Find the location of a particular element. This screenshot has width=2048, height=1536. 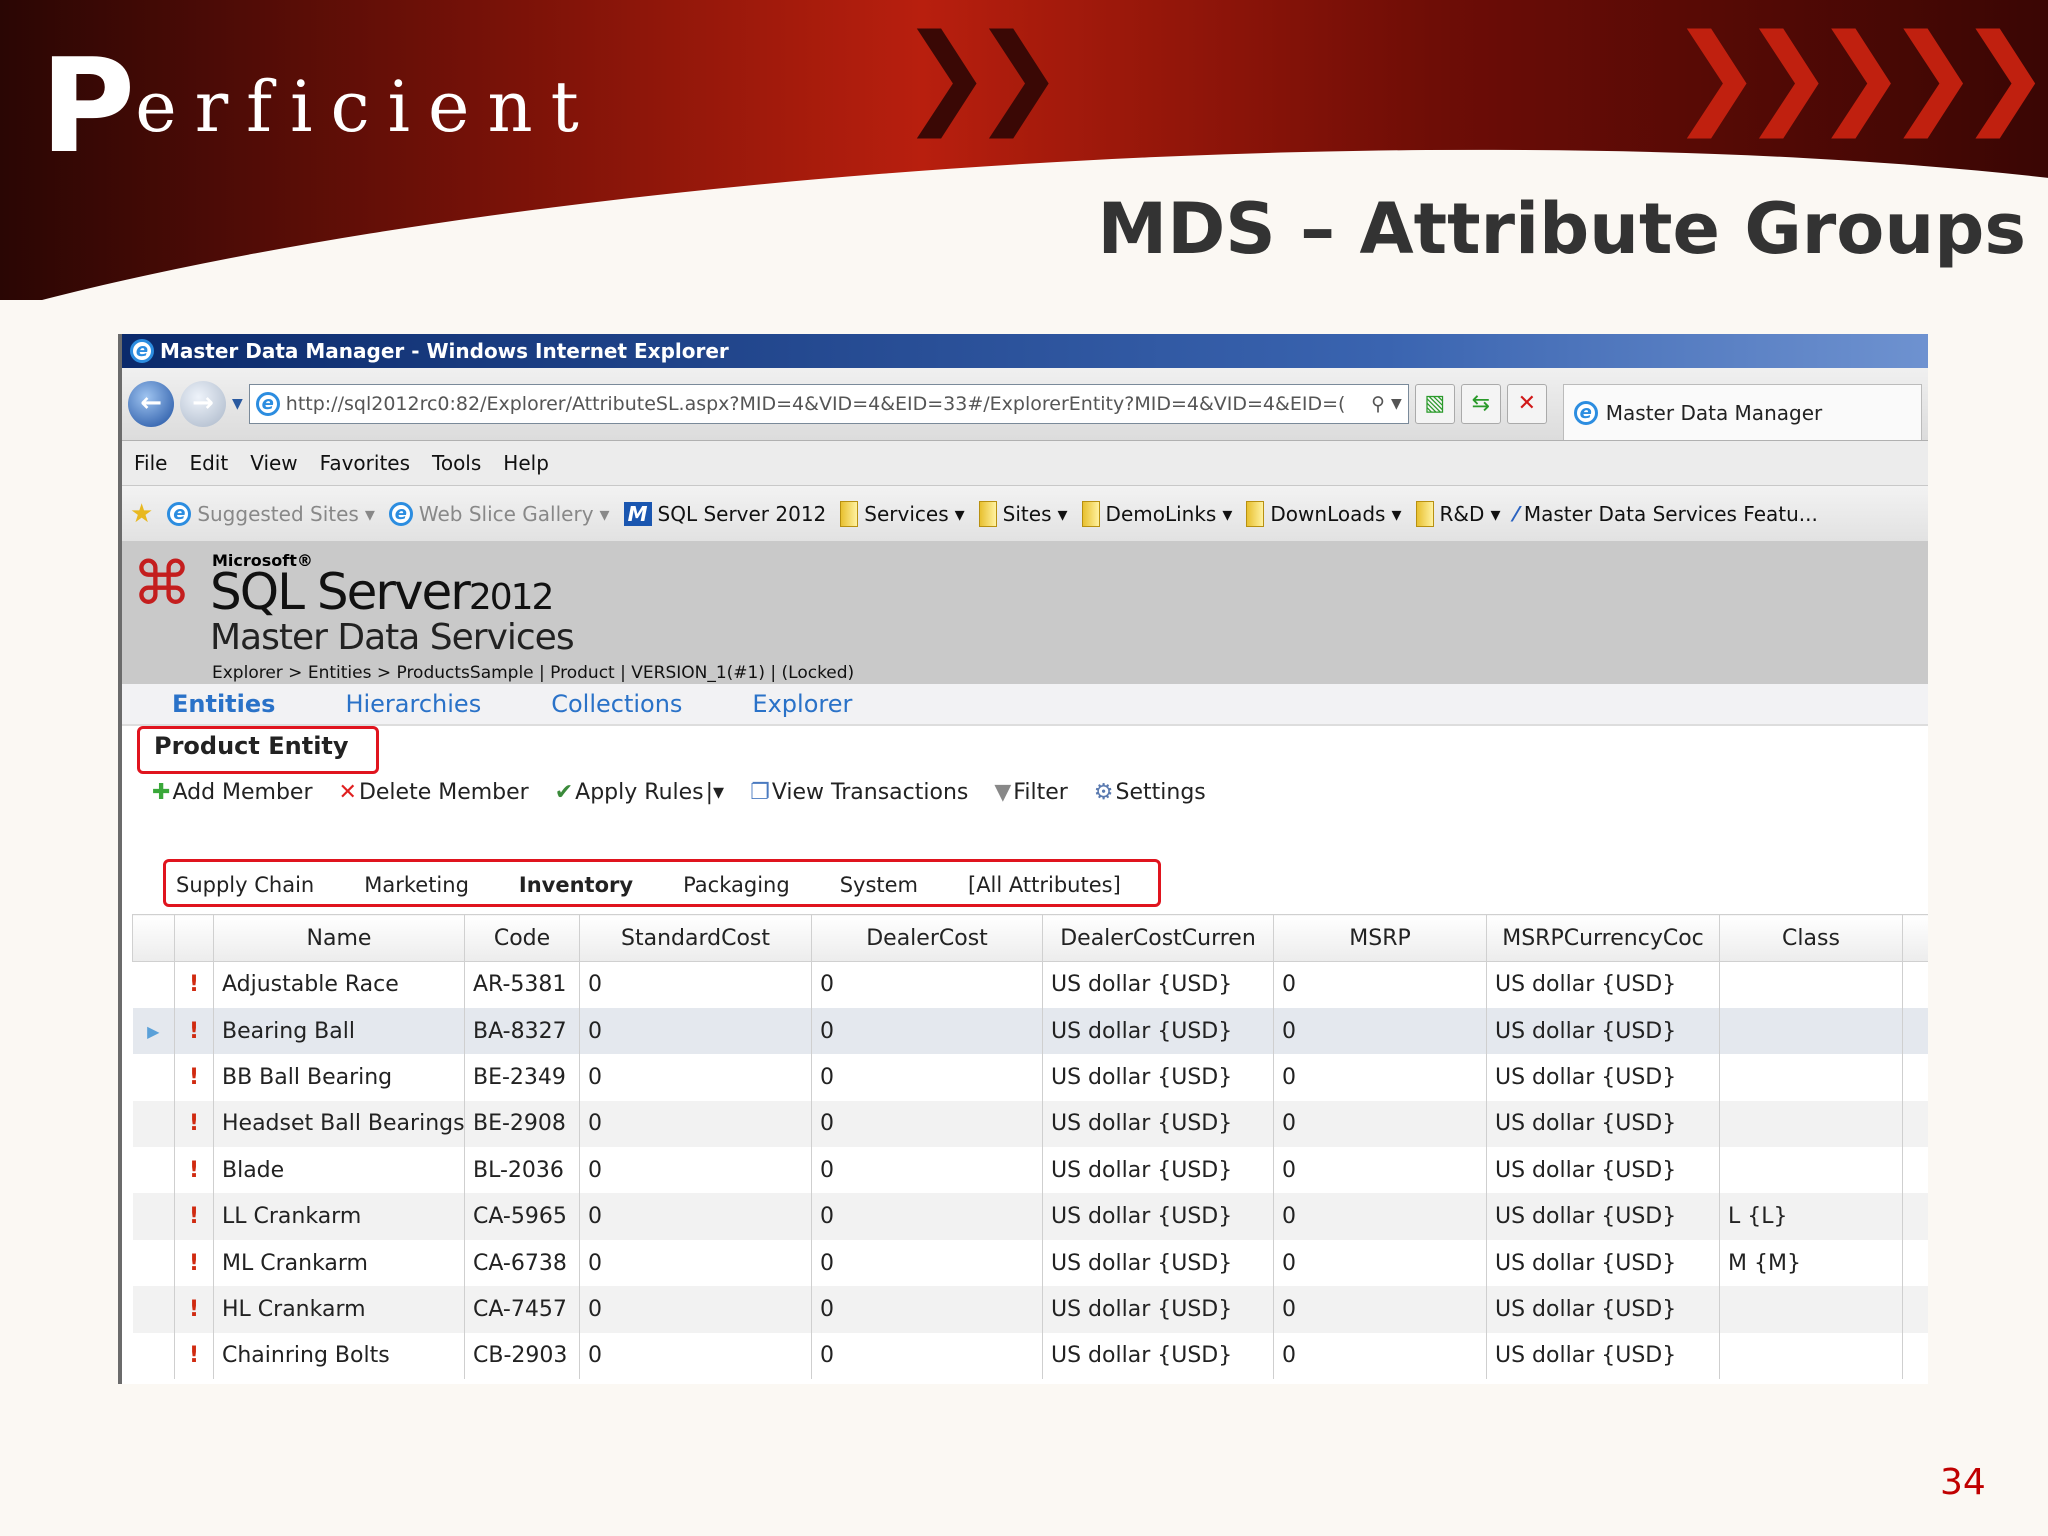

menu-favorites: Favorites is located at coordinates (365, 463).